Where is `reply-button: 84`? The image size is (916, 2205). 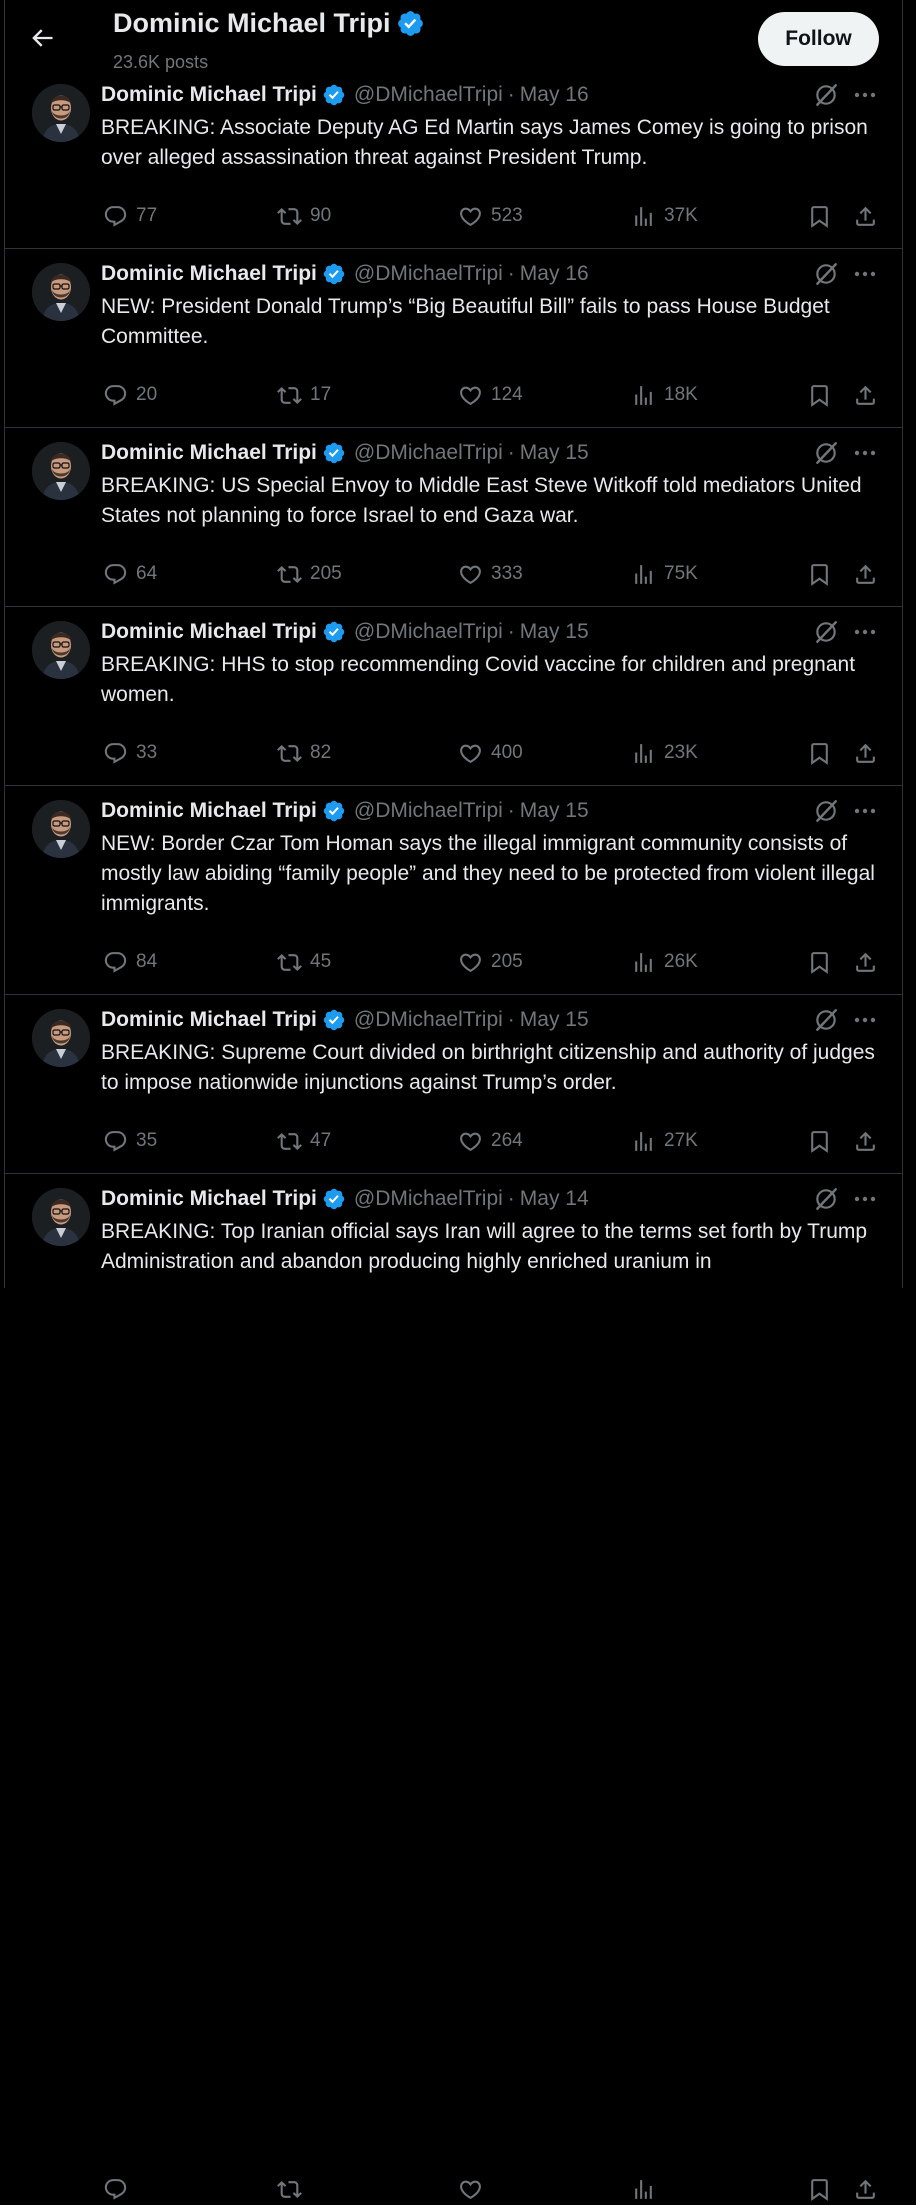 reply-button: 84 is located at coordinates (130, 962).